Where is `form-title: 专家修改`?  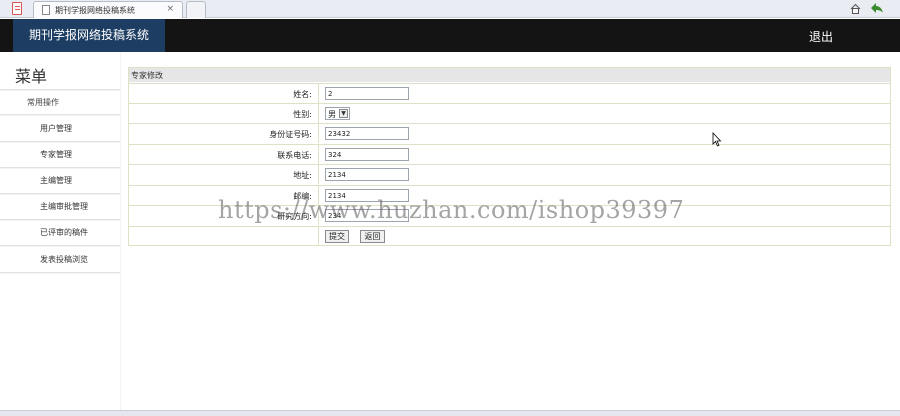
form-title: 专家修改 is located at coordinates (147, 75).